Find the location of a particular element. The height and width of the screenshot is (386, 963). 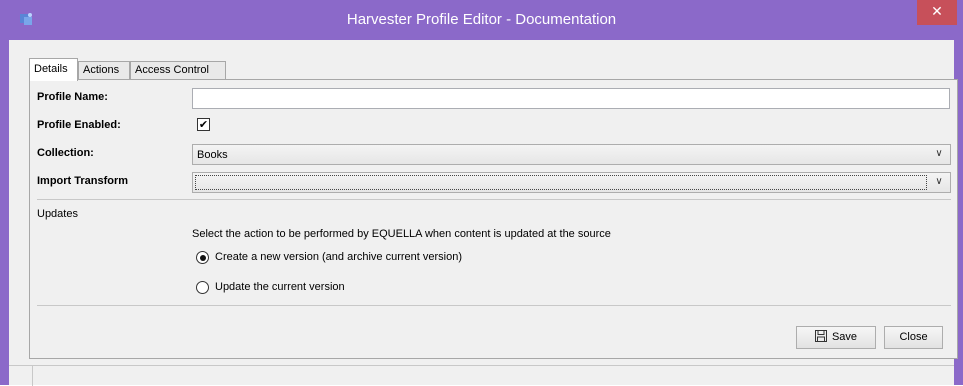

radio-label: Update the current version is located at coordinates (280, 287).